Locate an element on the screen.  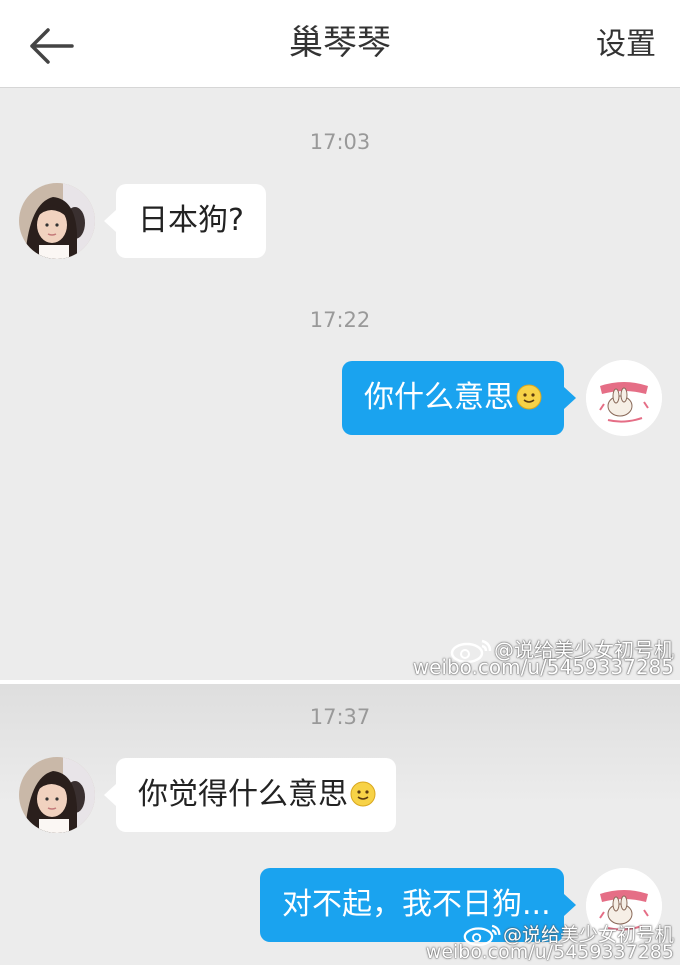
message-text: 你什么意思 is located at coordinates (439, 397).